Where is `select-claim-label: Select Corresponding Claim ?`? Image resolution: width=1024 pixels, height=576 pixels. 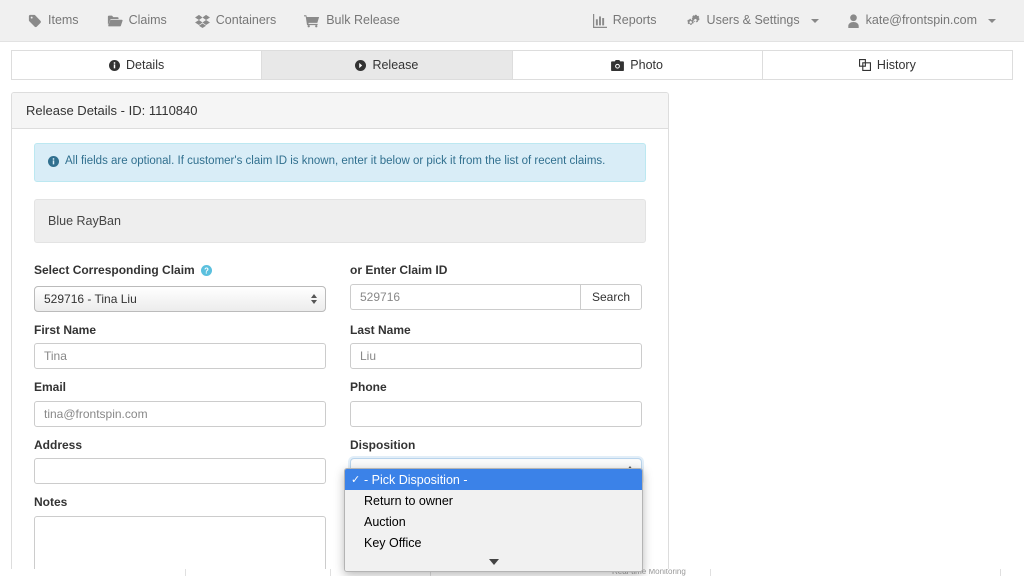
select-claim-label: Select Corresponding Claim ? is located at coordinates (180, 272).